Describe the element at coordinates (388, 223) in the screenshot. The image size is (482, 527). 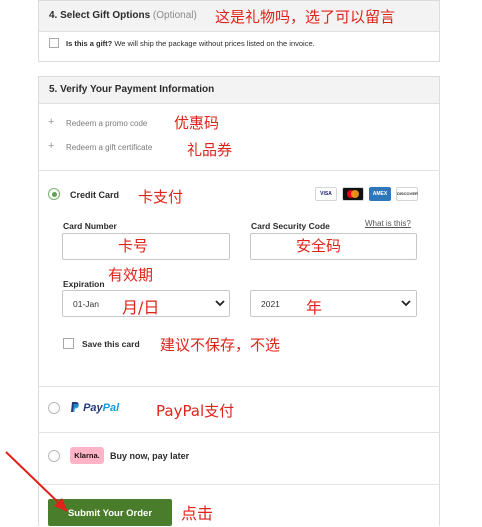
I see `what-is-this-link: What is this?` at that location.